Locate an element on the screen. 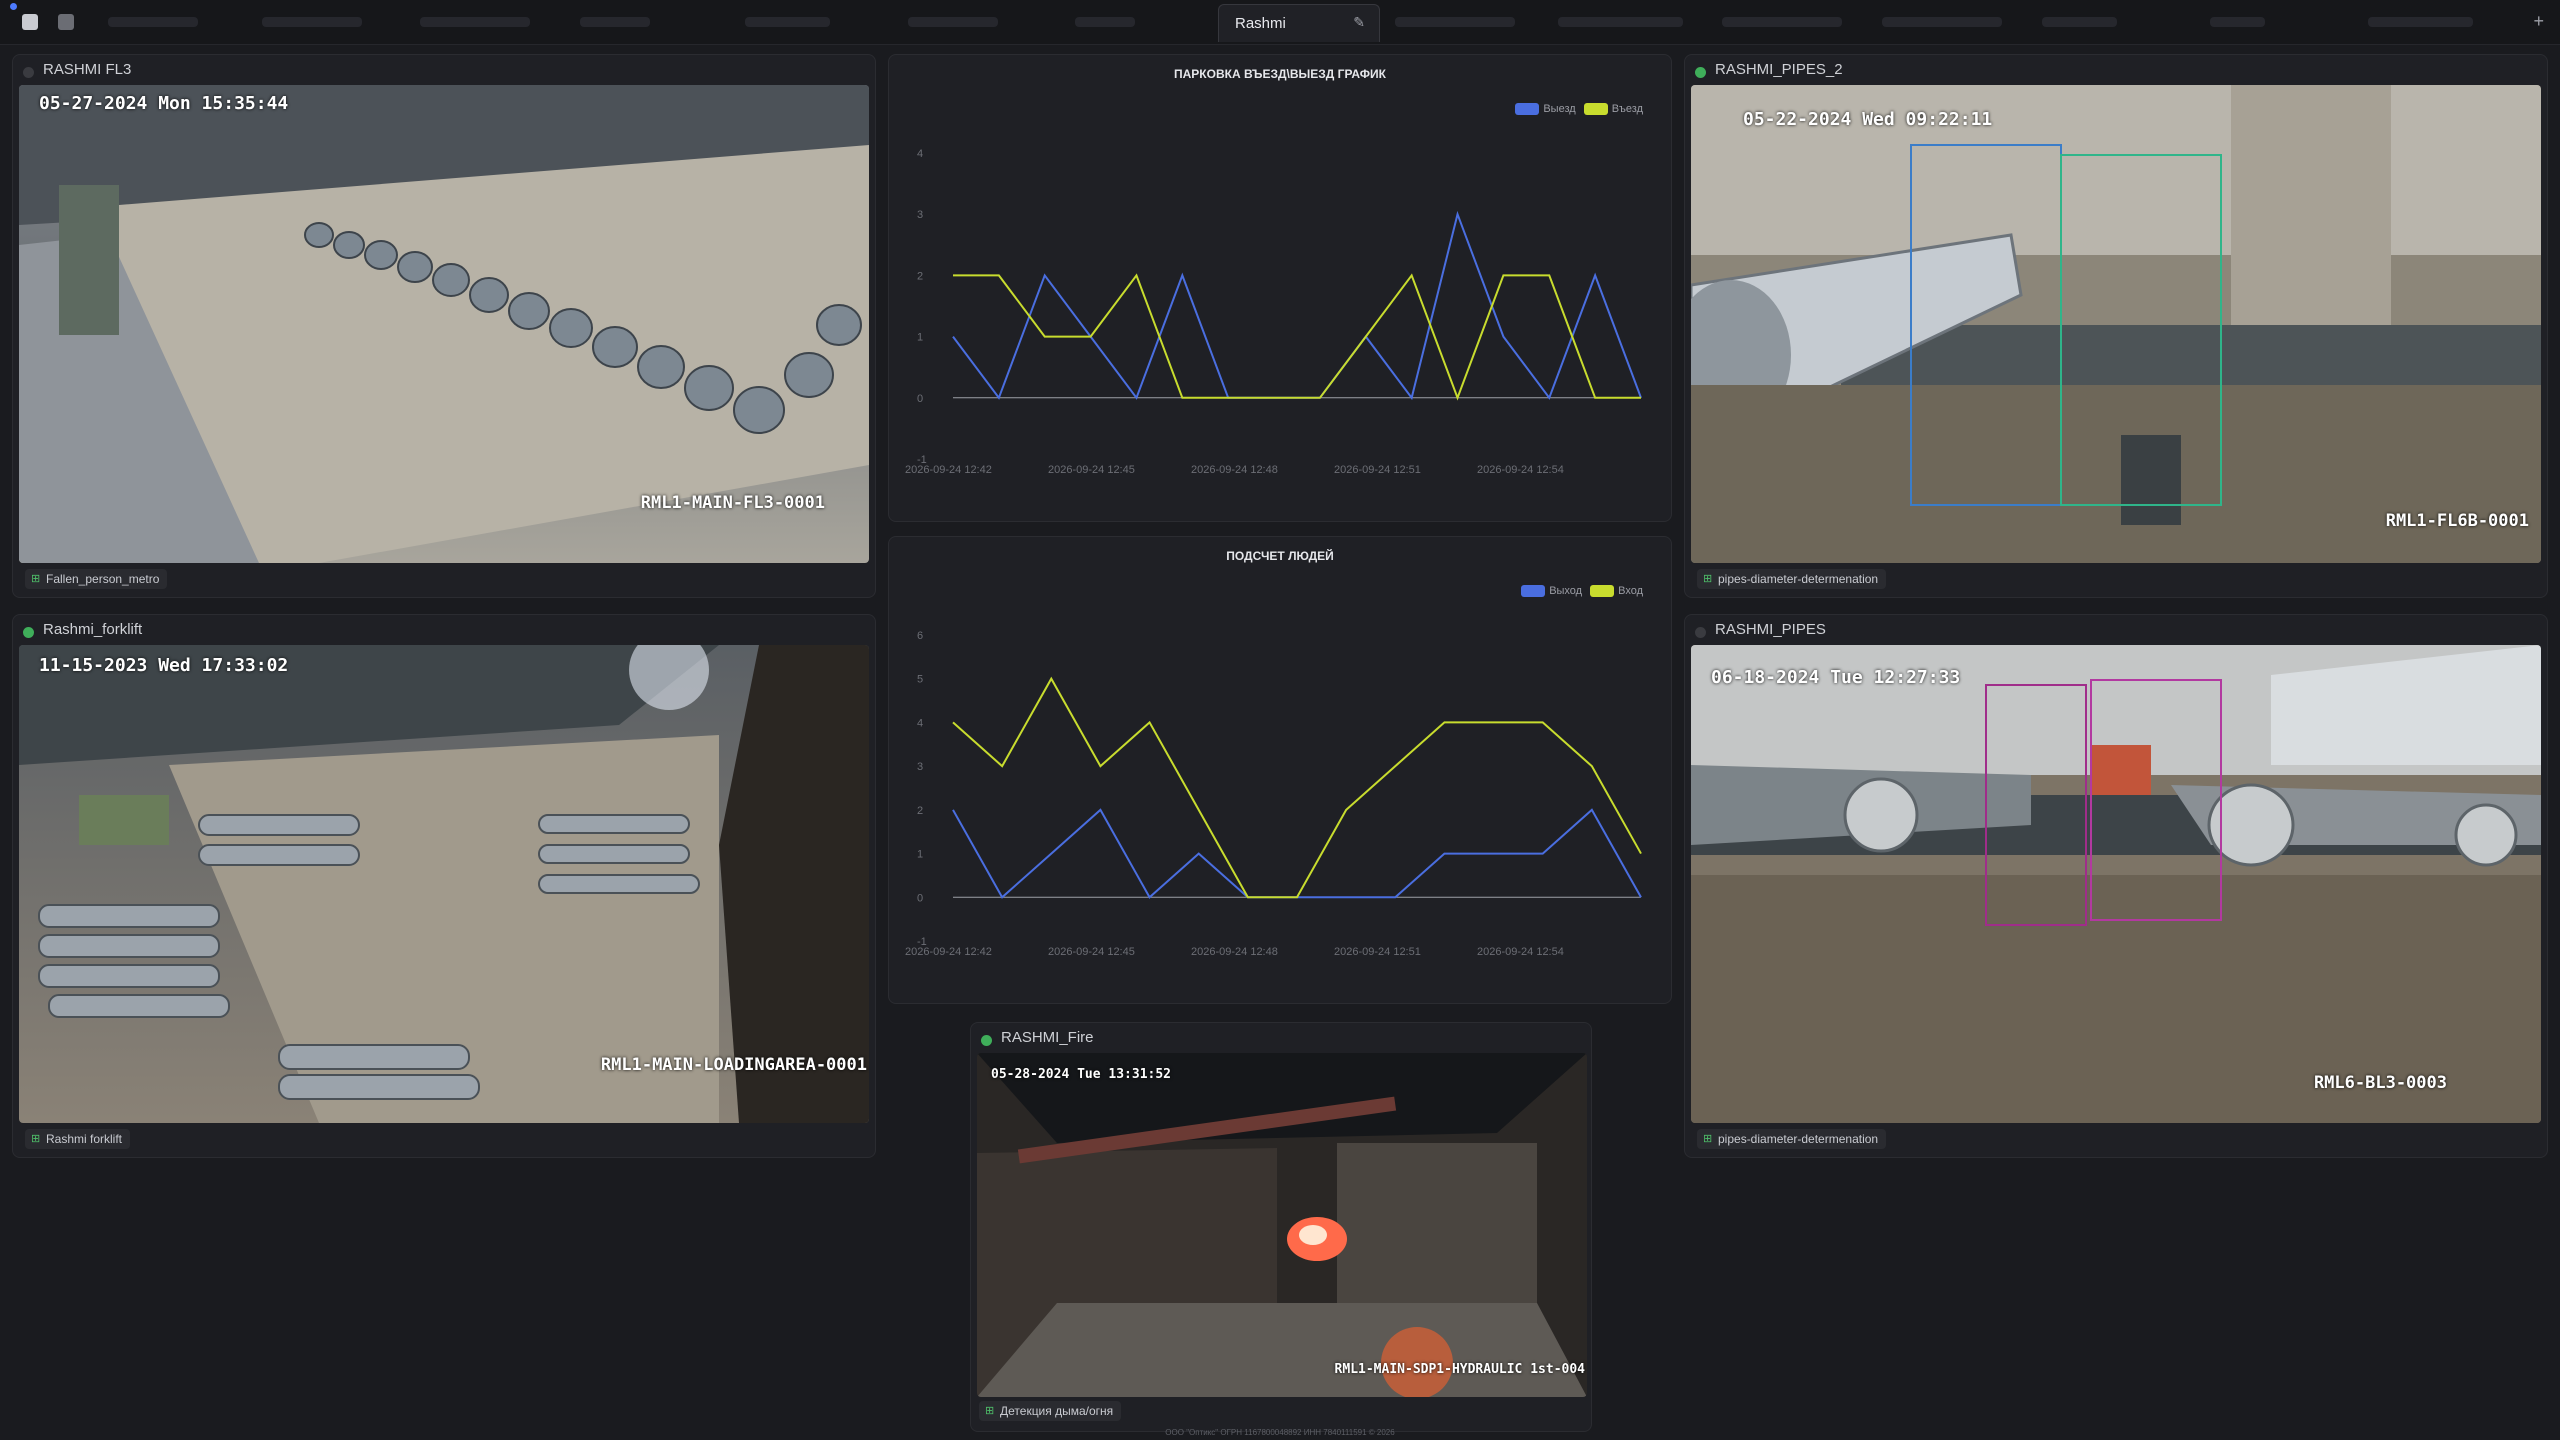 The width and height of the screenshot is (2560, 1440). camera-id-overlay: RML1-MAIN-FL3-0001 is located at coordinates (732, 503).